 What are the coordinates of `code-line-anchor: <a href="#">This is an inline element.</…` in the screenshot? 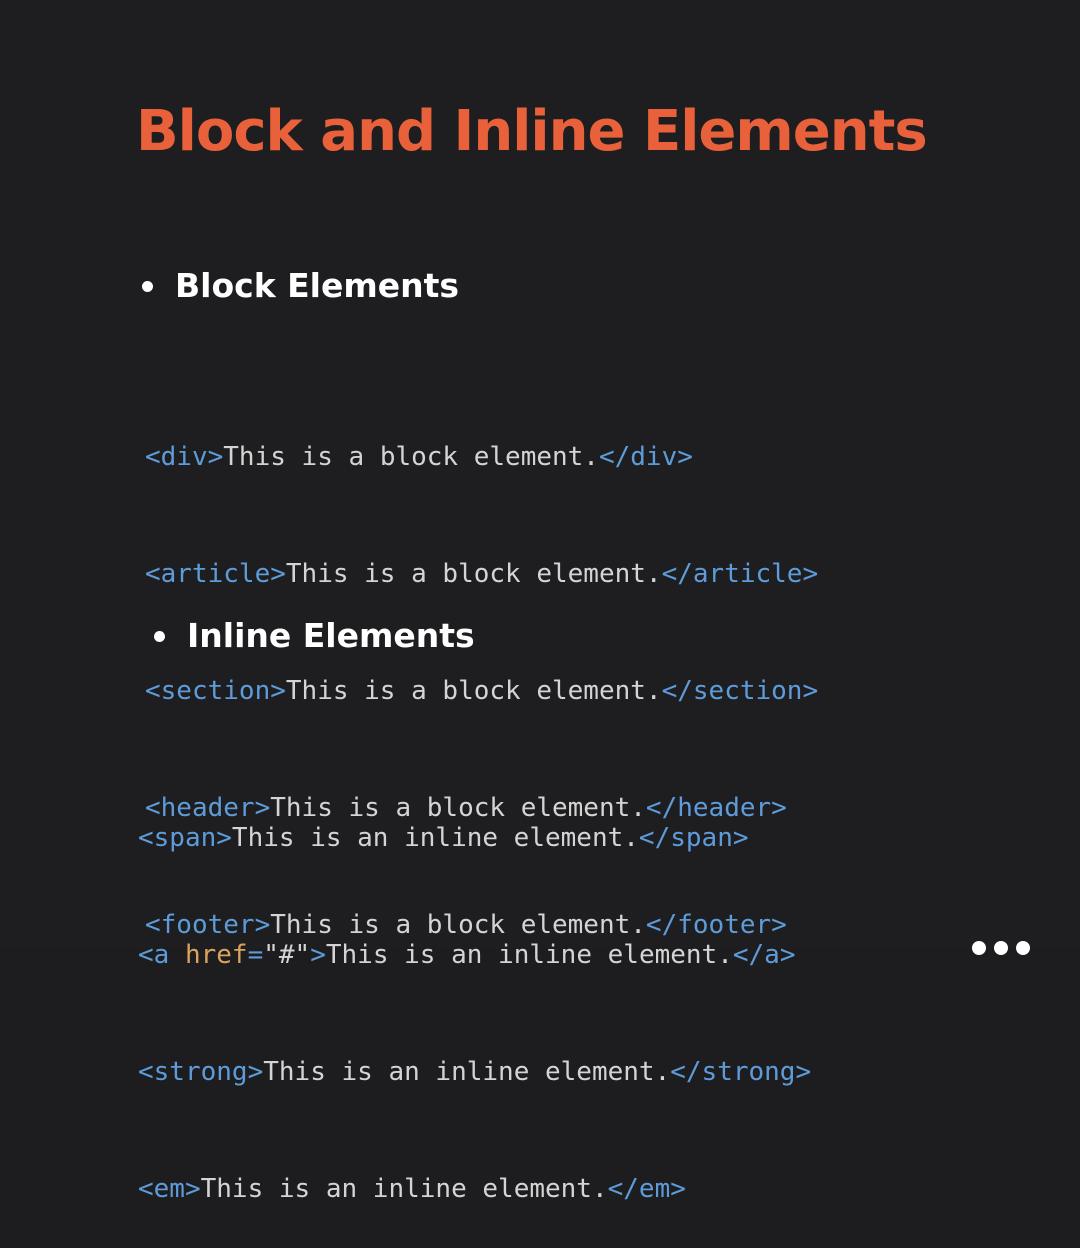 It's located at (474, 955).